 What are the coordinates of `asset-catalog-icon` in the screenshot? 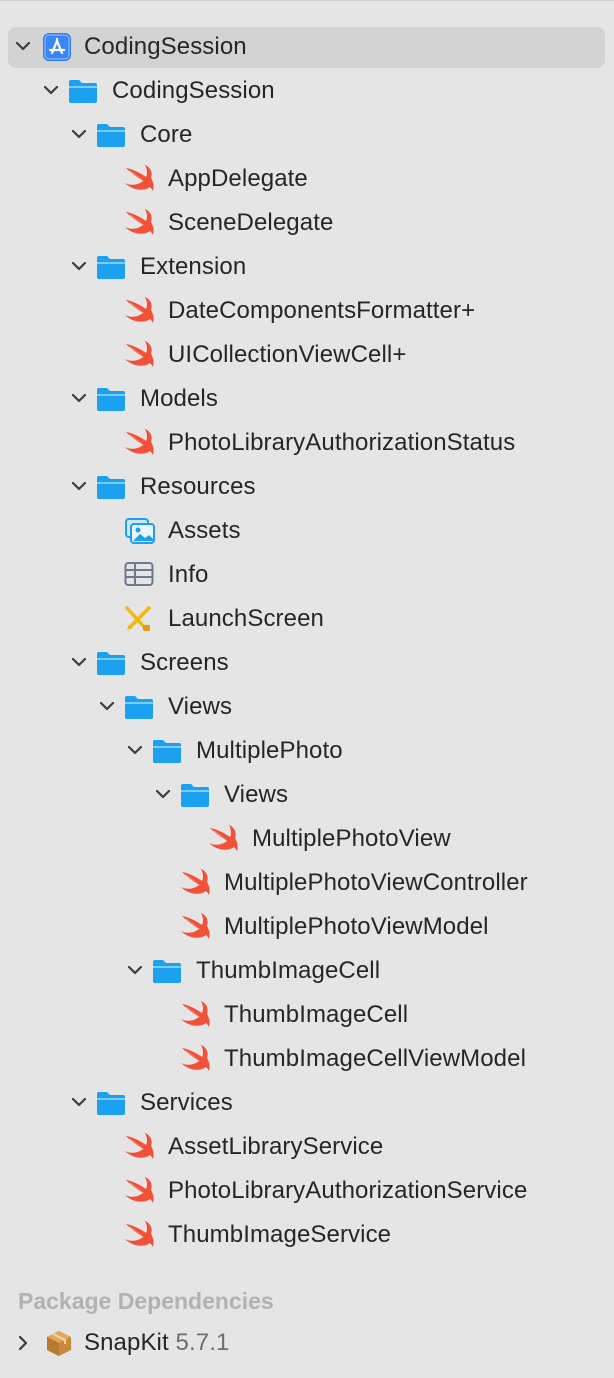 It's located at (139, 531).